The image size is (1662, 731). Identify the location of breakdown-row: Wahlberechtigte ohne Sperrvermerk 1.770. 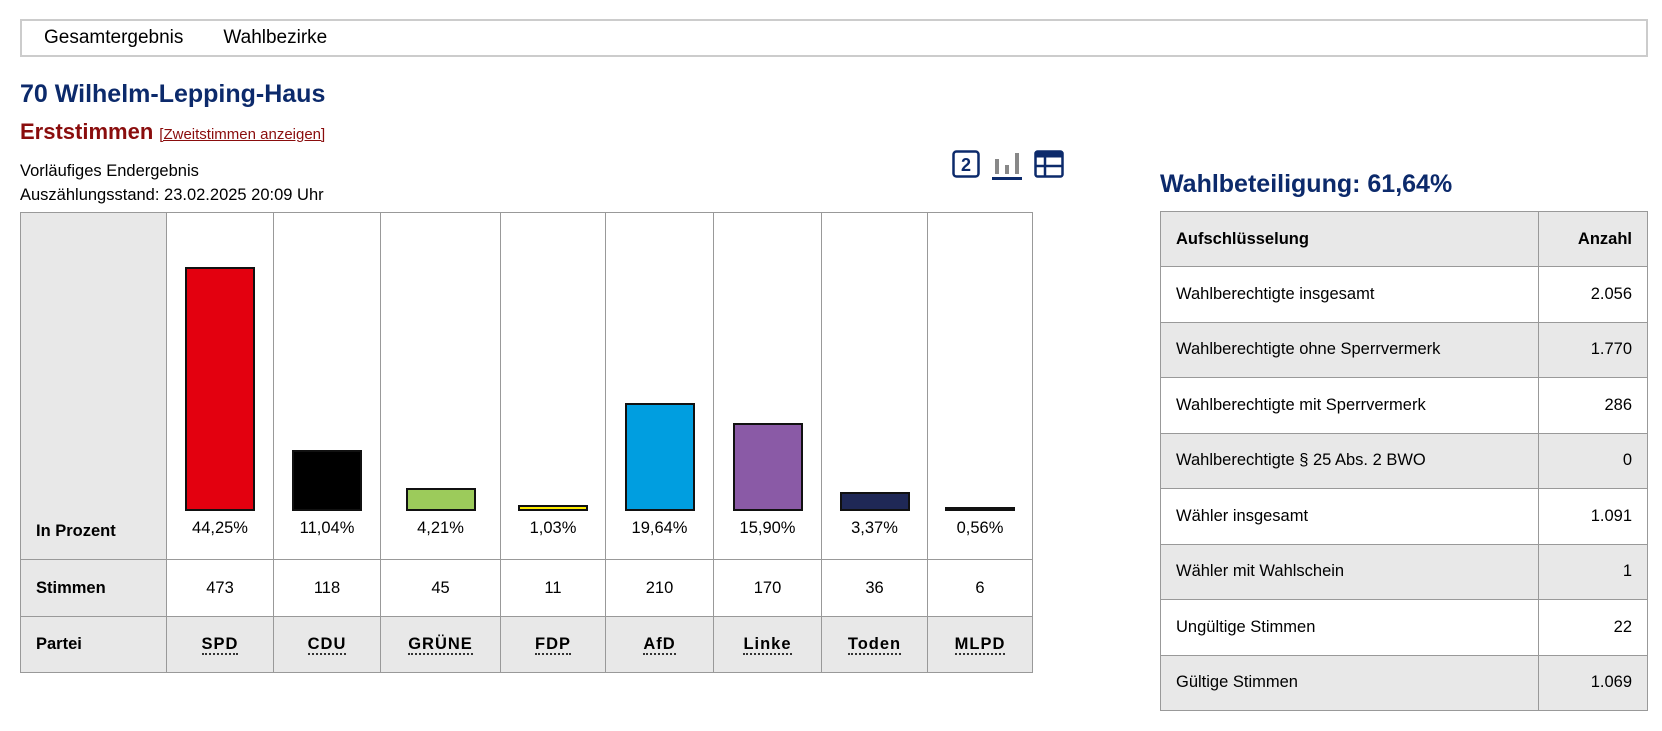
(1403, 349).